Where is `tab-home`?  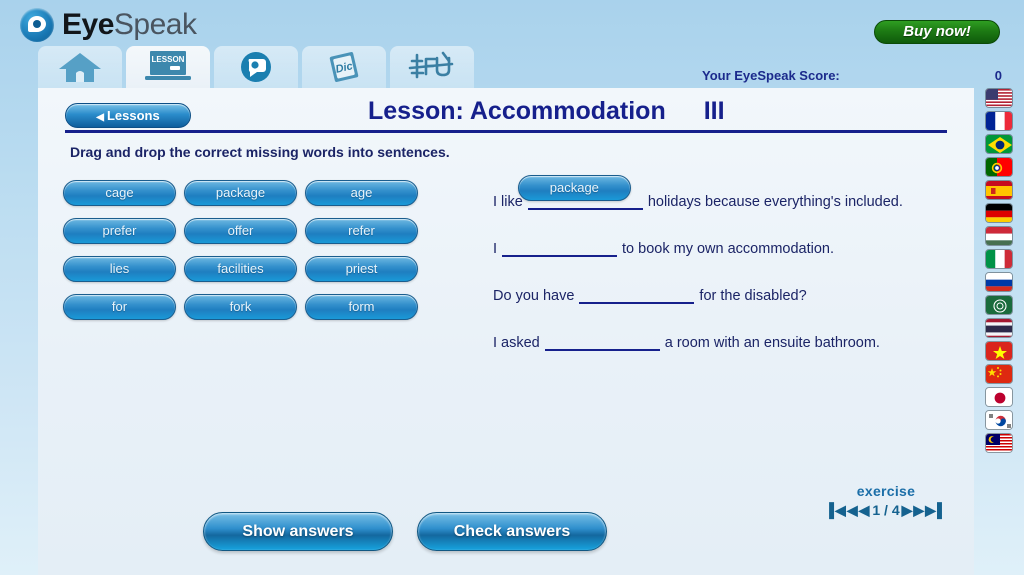 tab-home is located at coordinates (80, 67).